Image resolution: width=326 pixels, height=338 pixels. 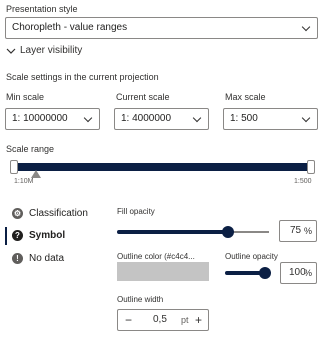 What do you see at coordinates (14, 167) in the screenshot?
I see `scale-range-min-handle` at bounding box center [14, 167].